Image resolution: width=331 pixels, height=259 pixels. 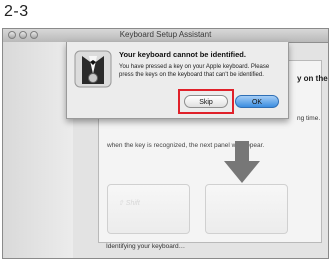 What do you see at coordinates (182, 54) in the screenshot?
I see `alert-title: Your keyboard cannot be identified.` at bounding box center [182, 54].